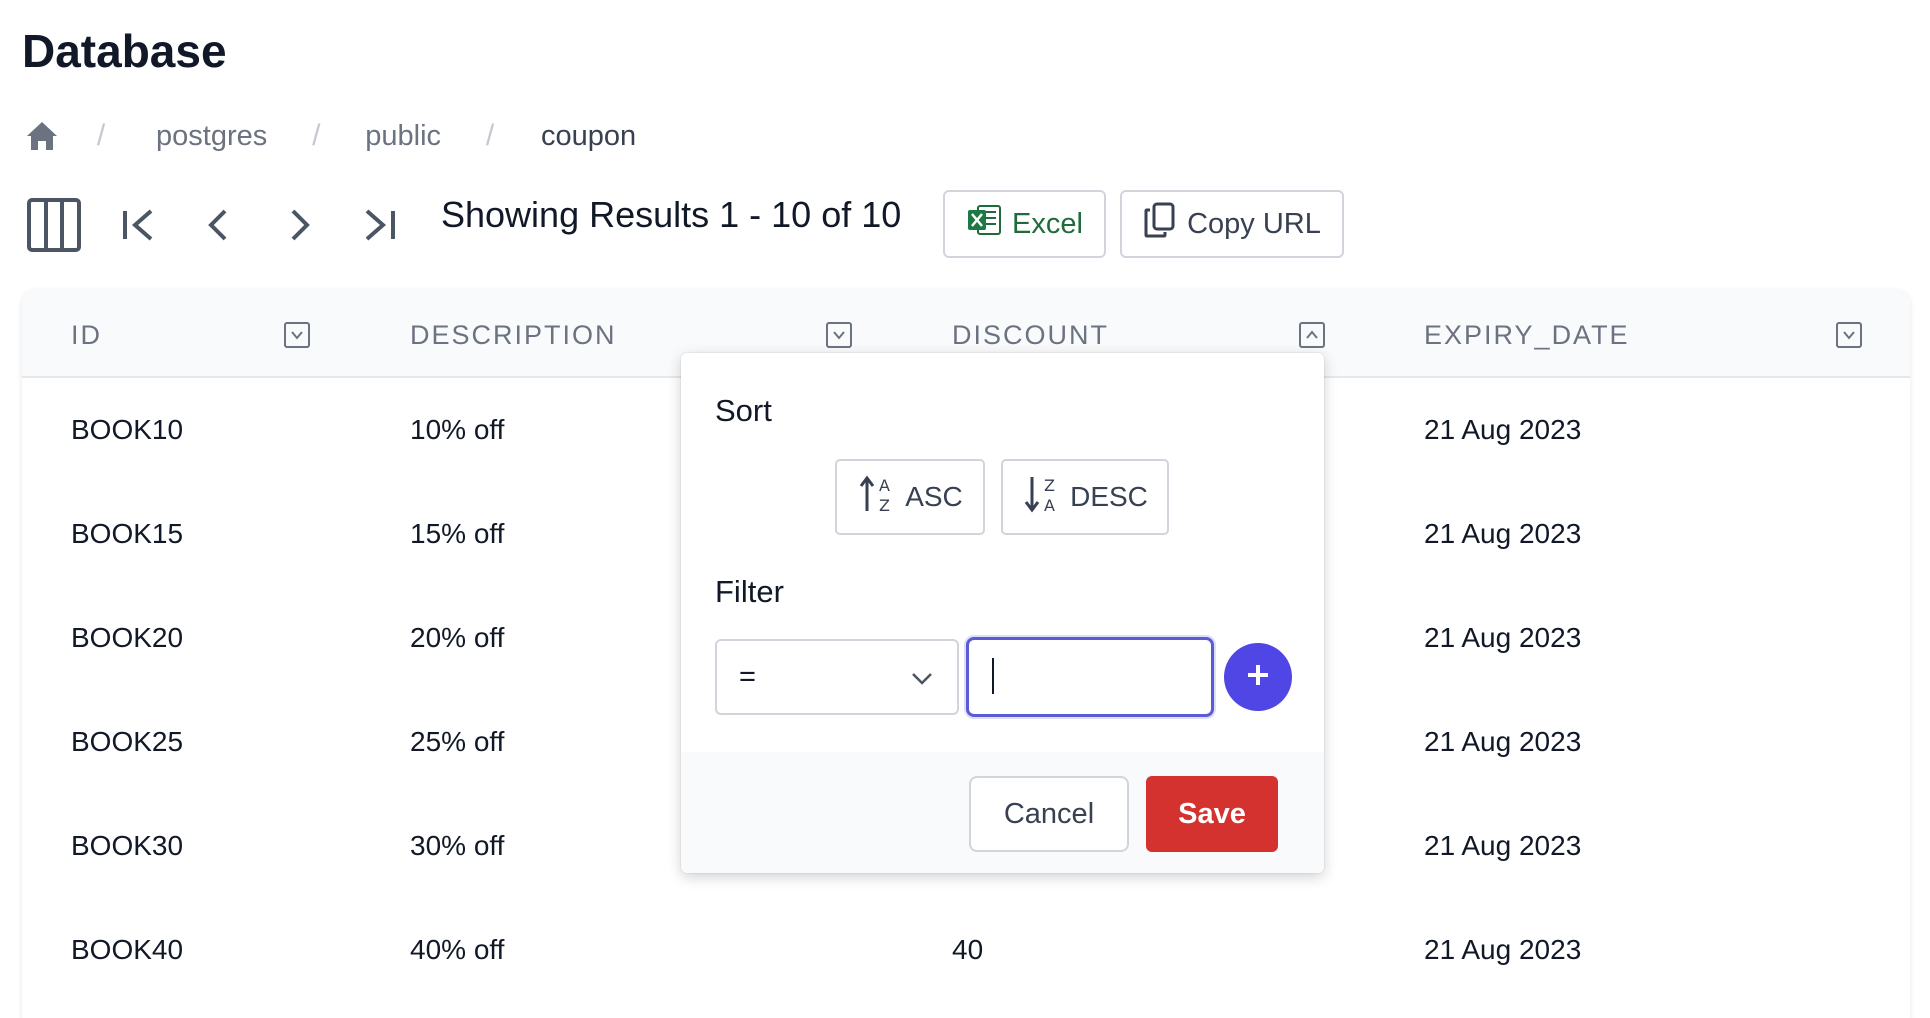 The image size is (1930, 1018). I want to click on sort-heading: Sort, so click(743, 410).